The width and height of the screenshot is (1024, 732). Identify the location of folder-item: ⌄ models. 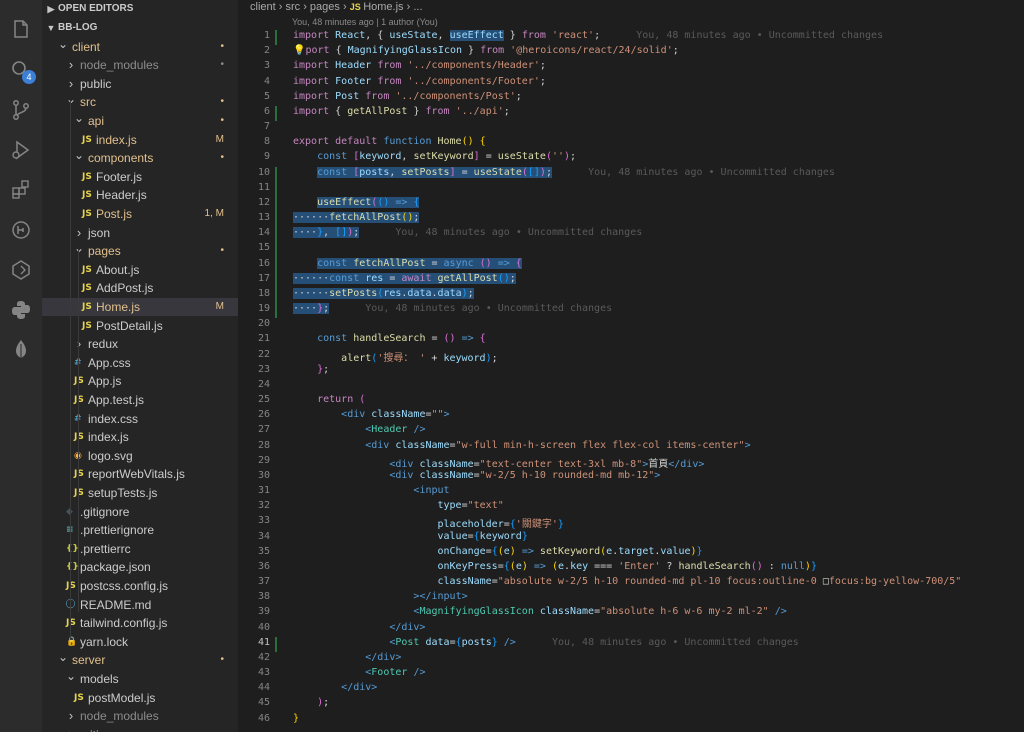
(140, 679).